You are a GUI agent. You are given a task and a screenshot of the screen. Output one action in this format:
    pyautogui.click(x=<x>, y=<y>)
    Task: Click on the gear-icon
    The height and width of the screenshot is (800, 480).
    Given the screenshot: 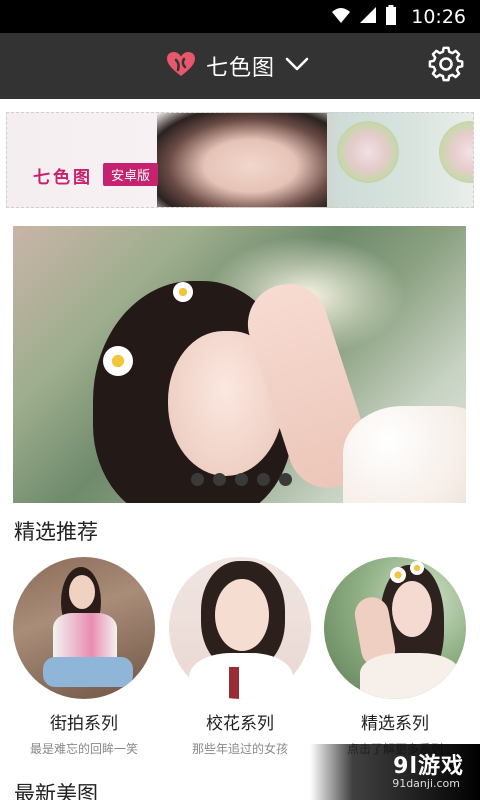 What is the action you would take?
    pyautogui.click(x=446, y=66)
    